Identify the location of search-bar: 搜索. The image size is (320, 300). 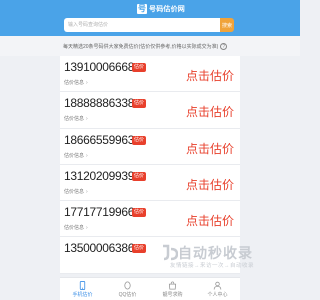
(149, 25).